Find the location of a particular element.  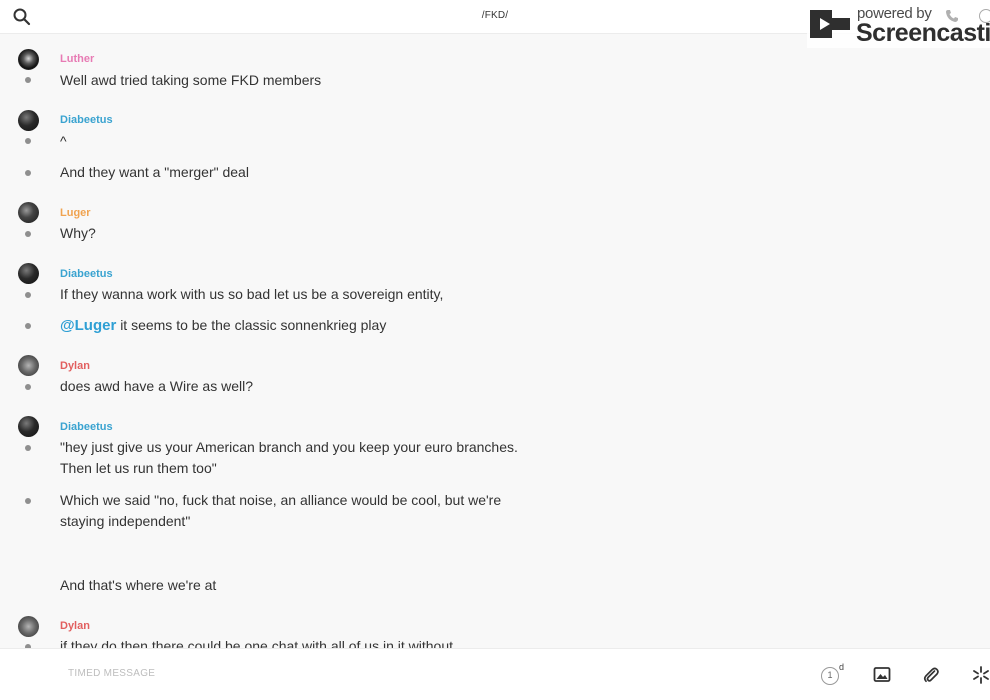

message-text: And that's where we're at is located at coordinates (138, 585).